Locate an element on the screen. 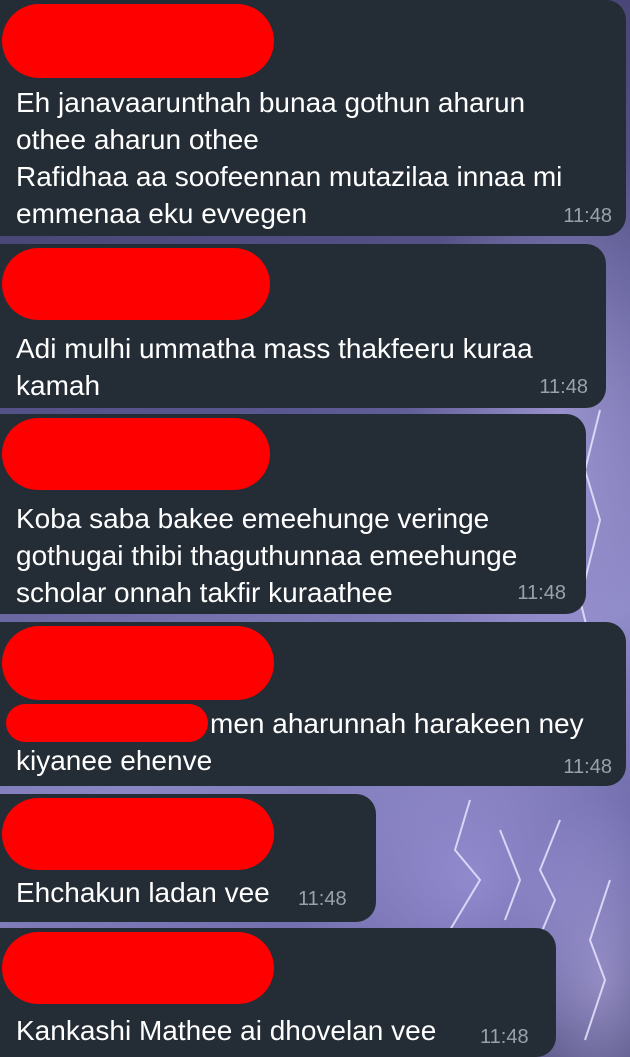  redacted-mention is located at coordinates (107, 723).